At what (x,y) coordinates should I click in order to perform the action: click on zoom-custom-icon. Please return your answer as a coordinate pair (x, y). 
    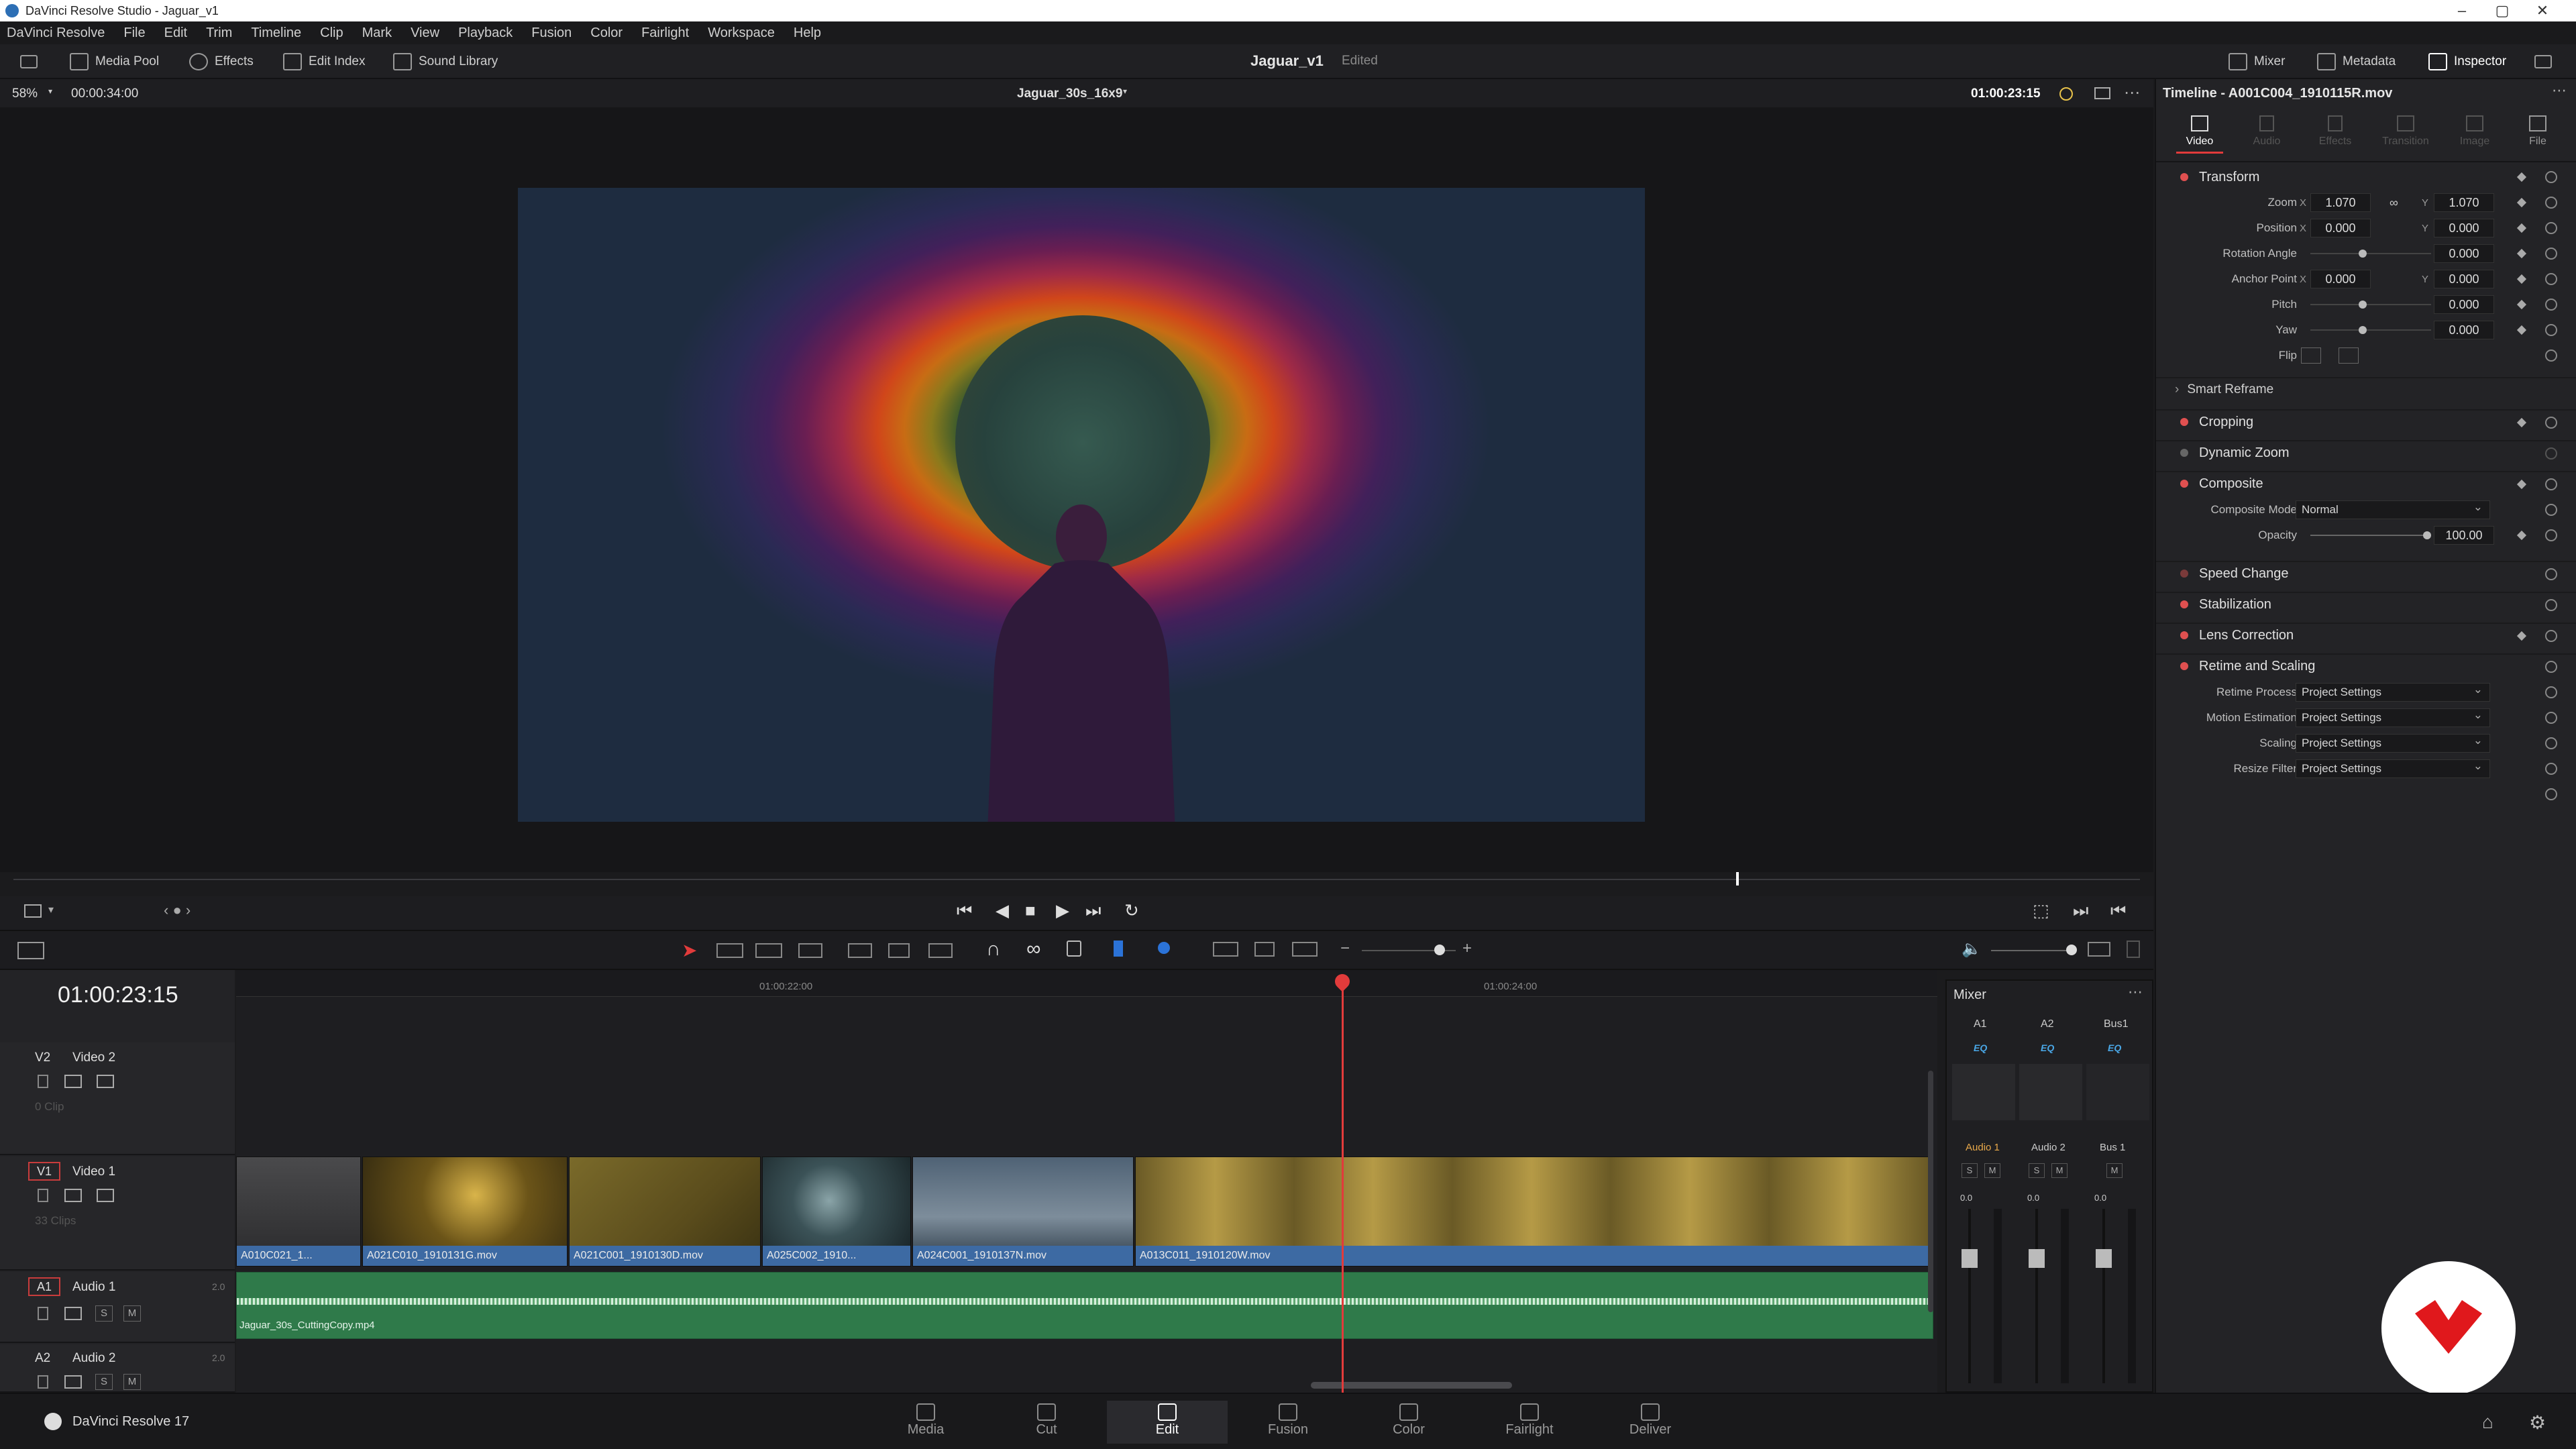
    Looking at the image, I should click on (1305, 949).